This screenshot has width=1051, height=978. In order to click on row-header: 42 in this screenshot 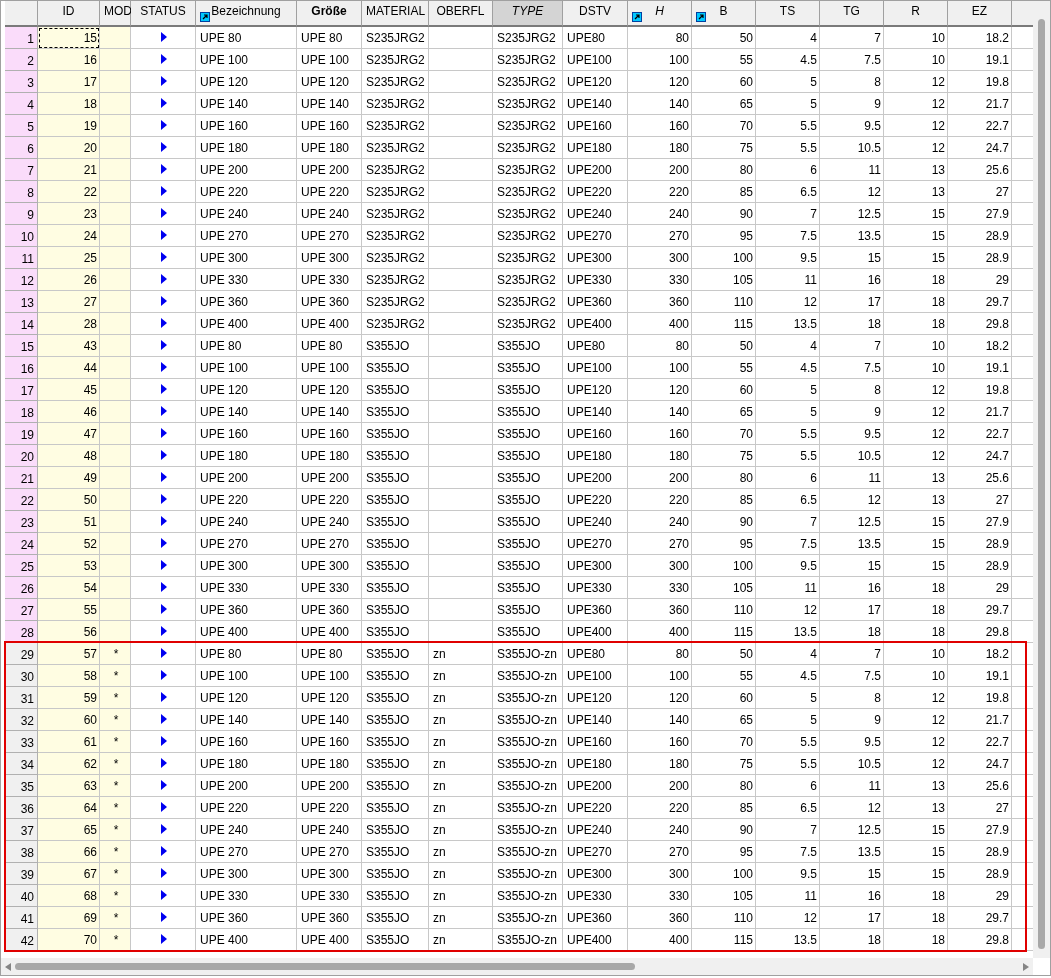, I will do `click(21, 940)`.